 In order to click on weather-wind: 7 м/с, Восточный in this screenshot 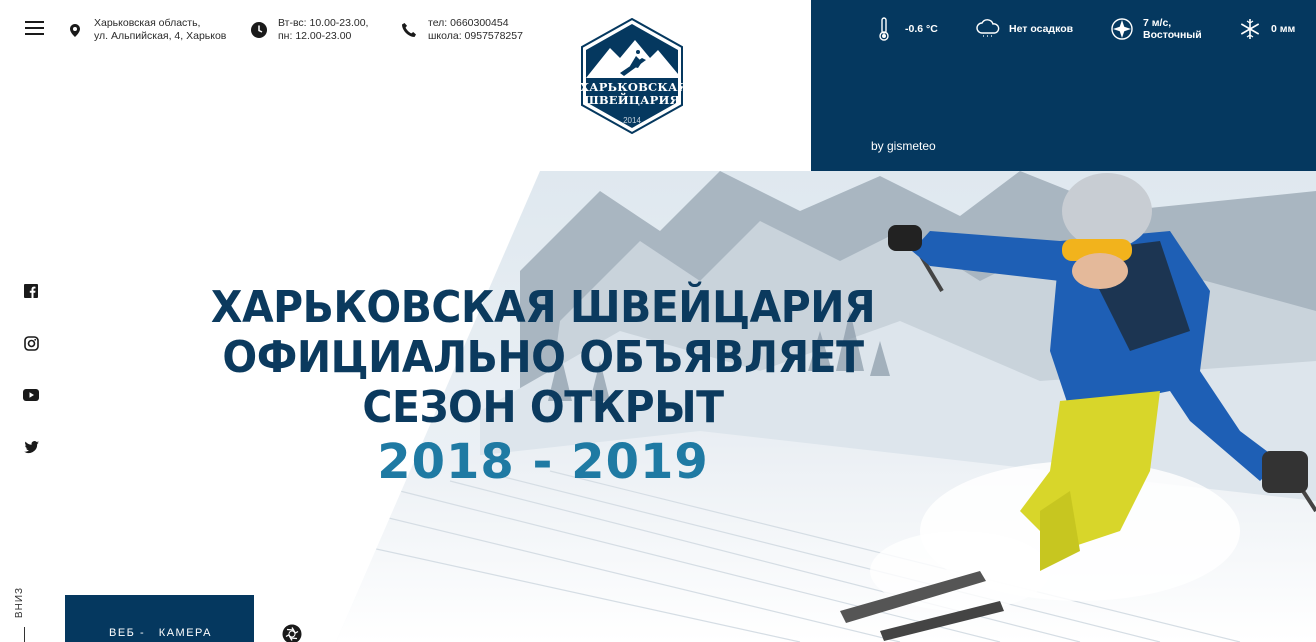, I will do `click(1155, 29)`.